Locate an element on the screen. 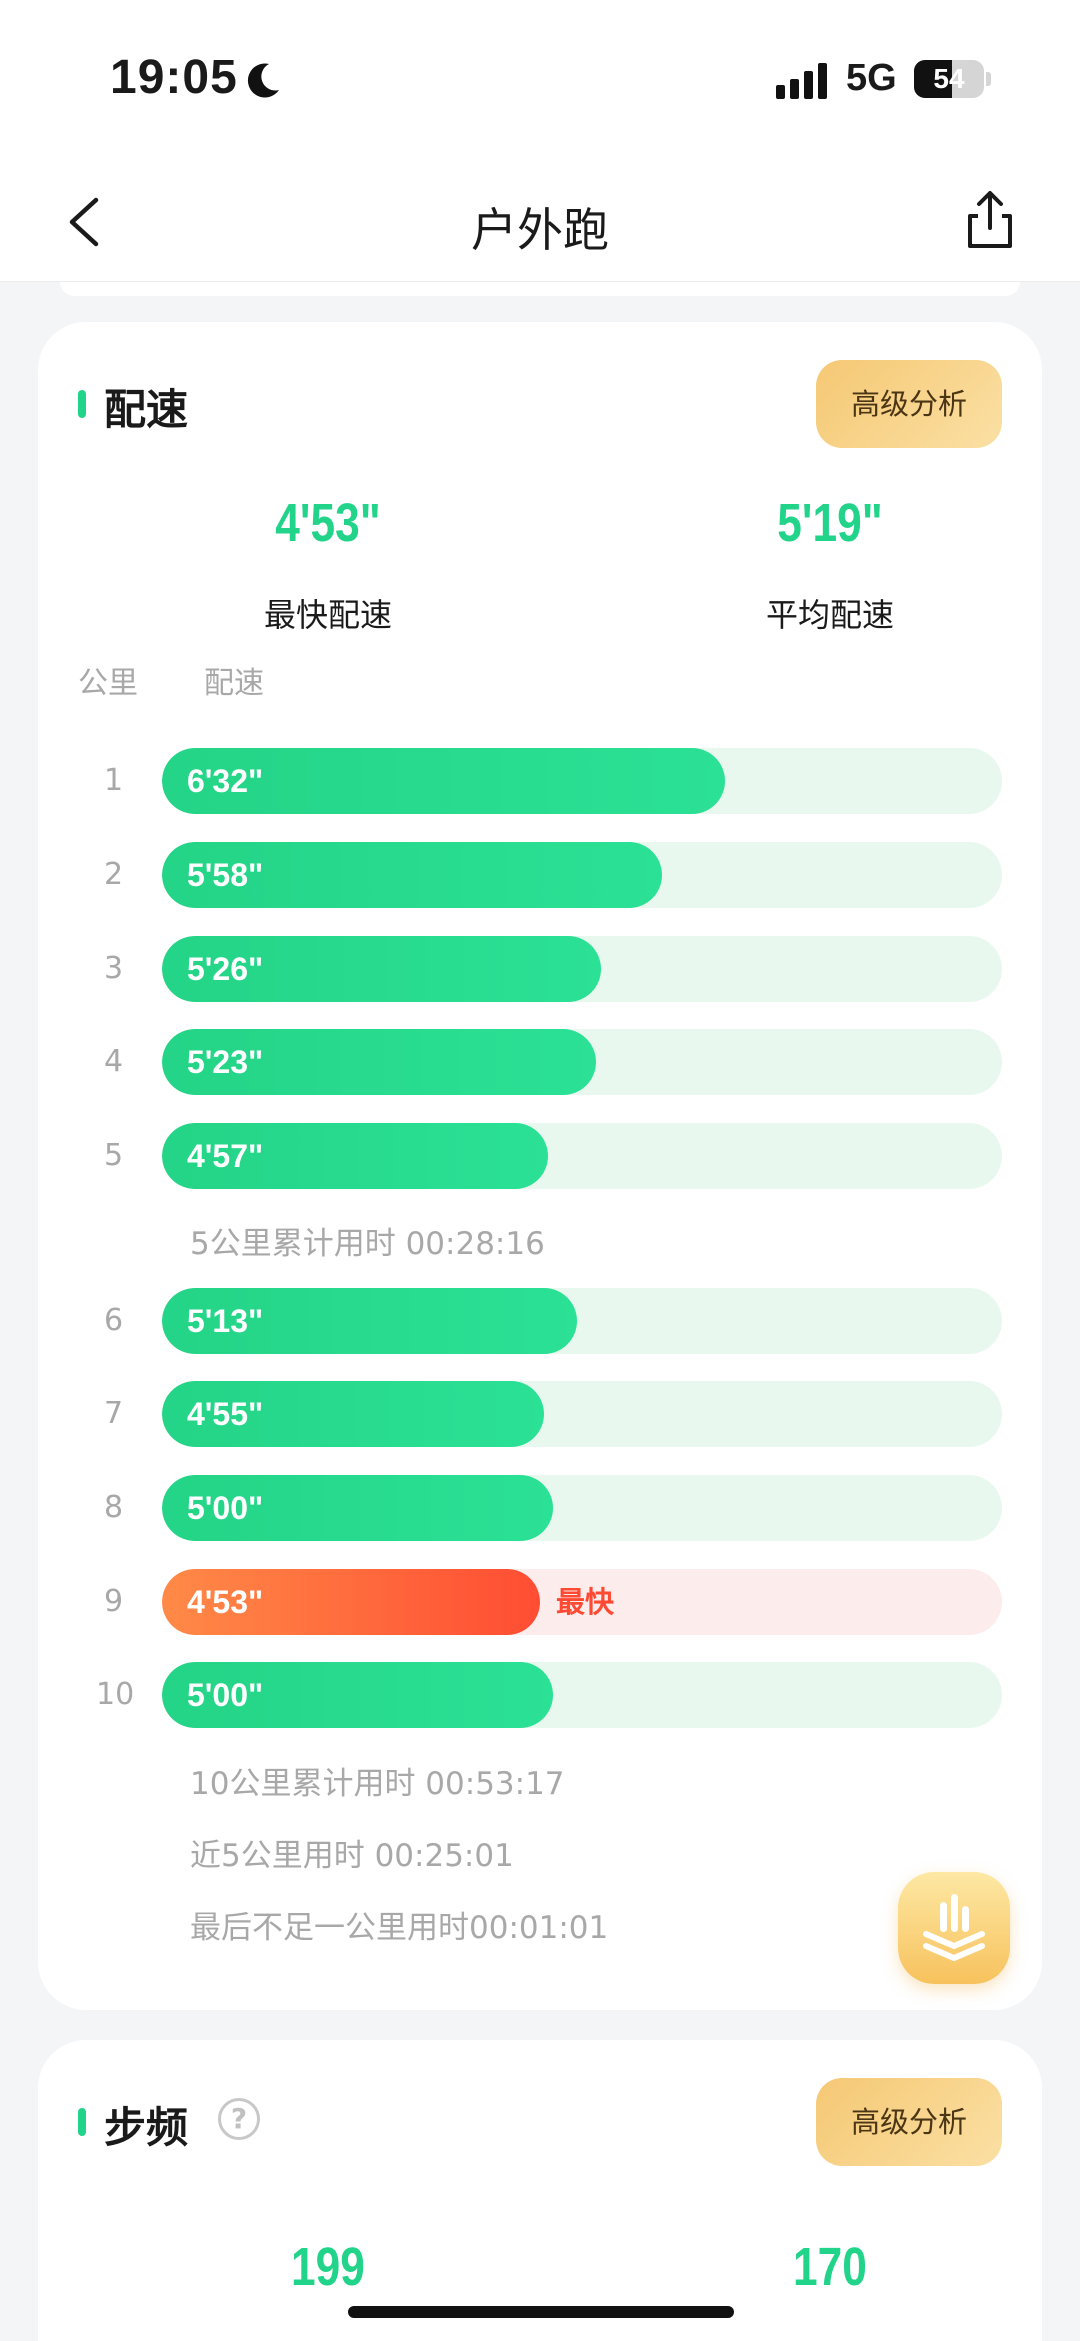 Image resolution: width=1080 pixels, height=2341 pixels. split-km: 5 is located at coordinates (114, 1155).